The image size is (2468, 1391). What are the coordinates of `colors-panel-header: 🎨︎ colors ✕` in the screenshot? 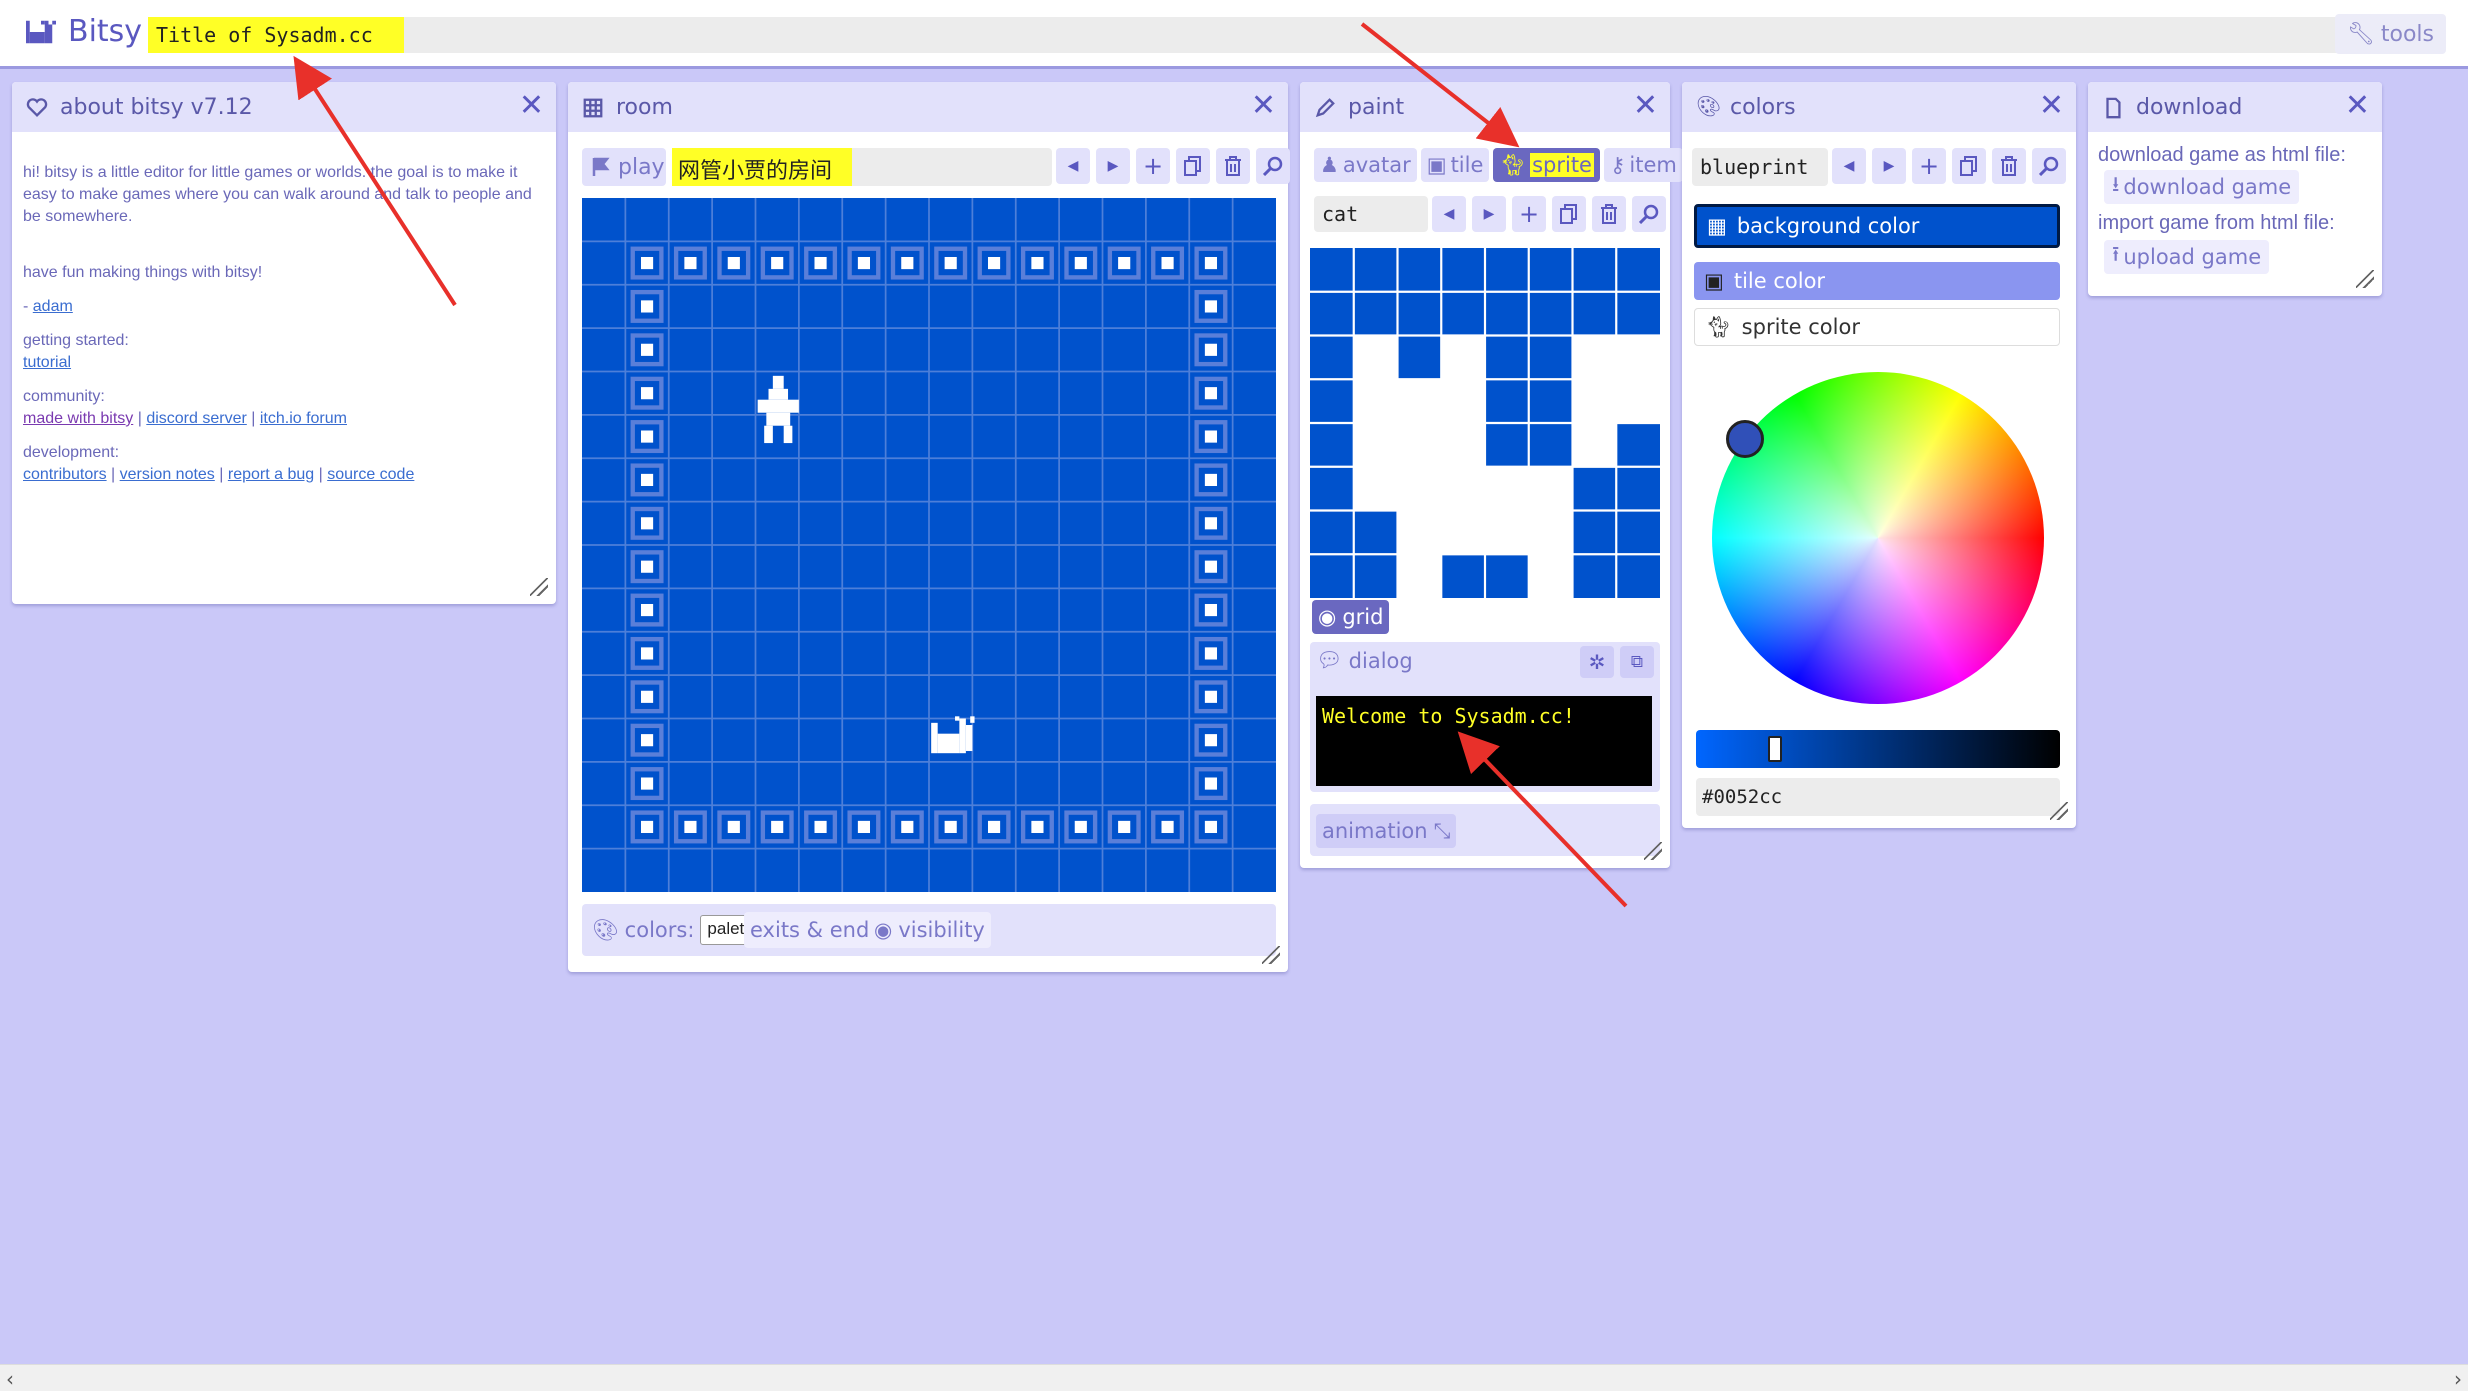 It's located at (1879, 107).